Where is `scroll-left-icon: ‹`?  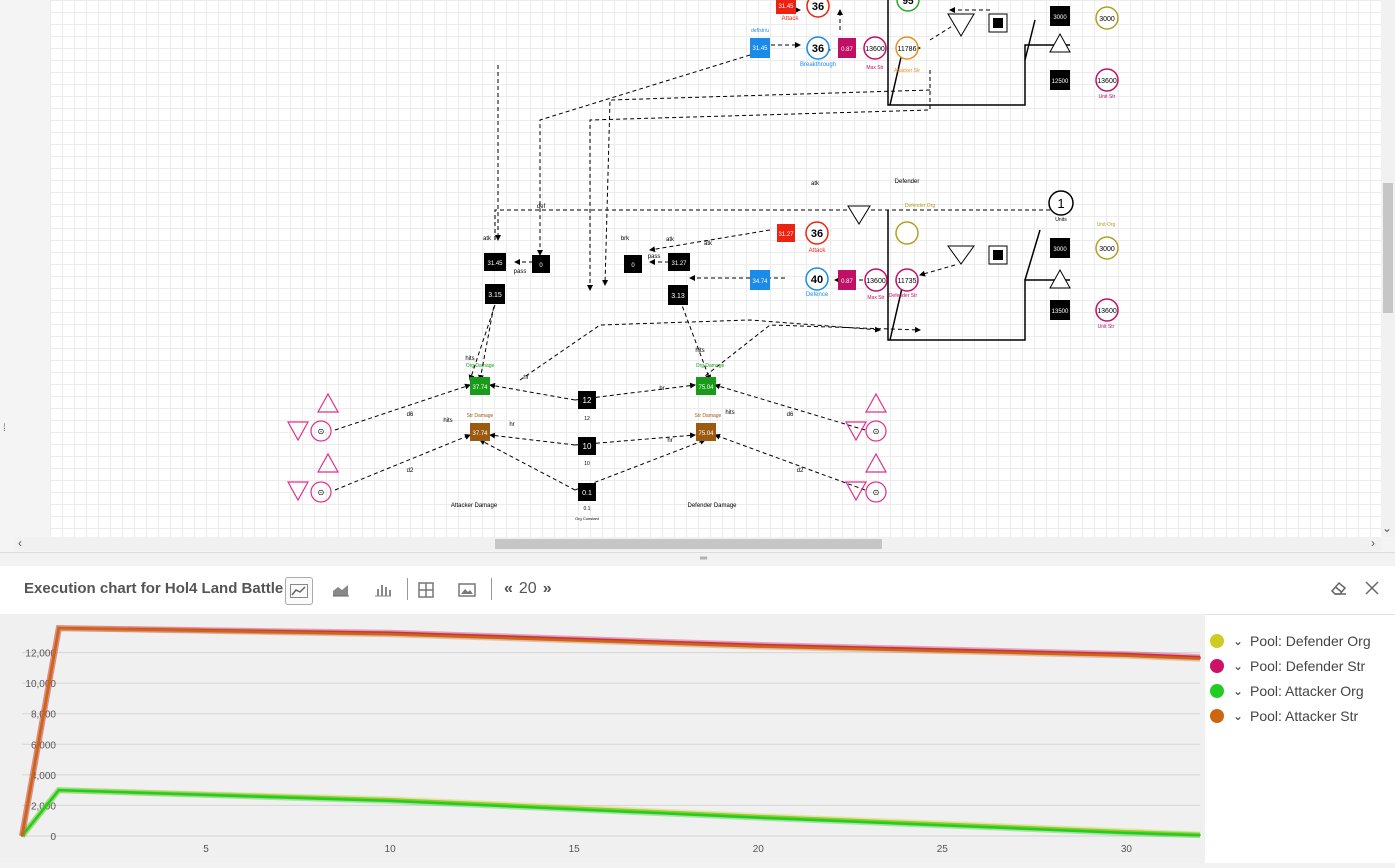
scroll-left-icon: ‹ is located at coordinates (20, 543).